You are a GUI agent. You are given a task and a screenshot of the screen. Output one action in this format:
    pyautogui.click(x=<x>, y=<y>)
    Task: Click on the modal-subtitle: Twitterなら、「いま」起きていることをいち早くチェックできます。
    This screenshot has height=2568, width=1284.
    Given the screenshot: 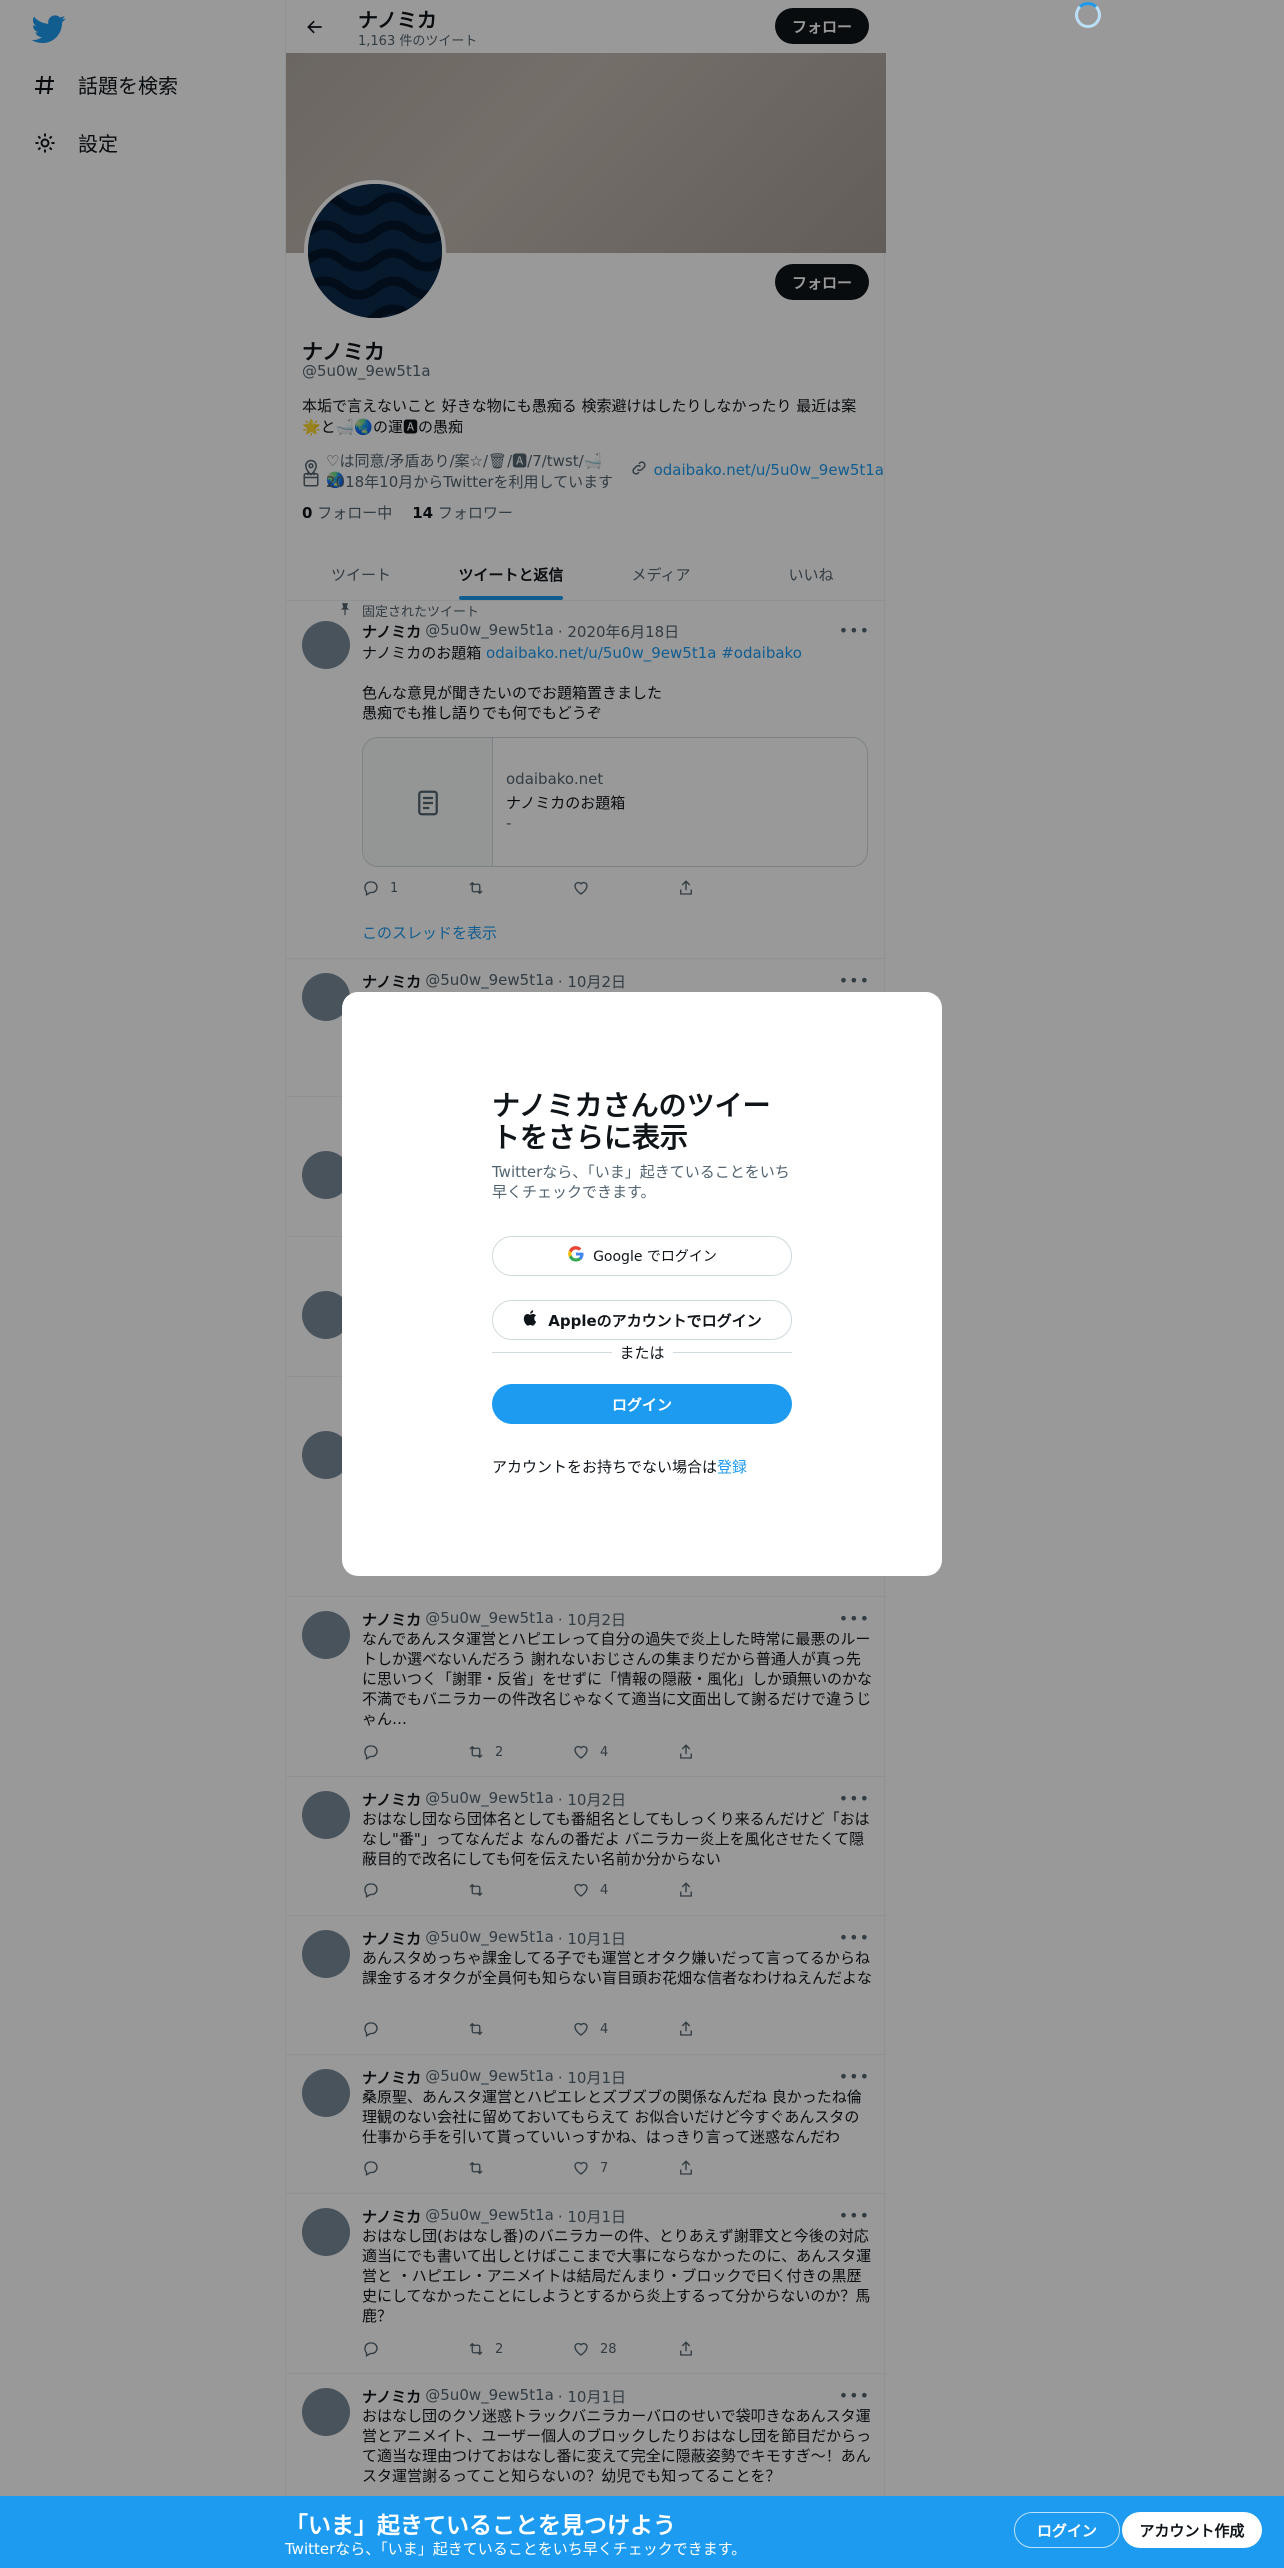 What is the action you would take?
    pyautogui.click(x=641, y=1182)
    